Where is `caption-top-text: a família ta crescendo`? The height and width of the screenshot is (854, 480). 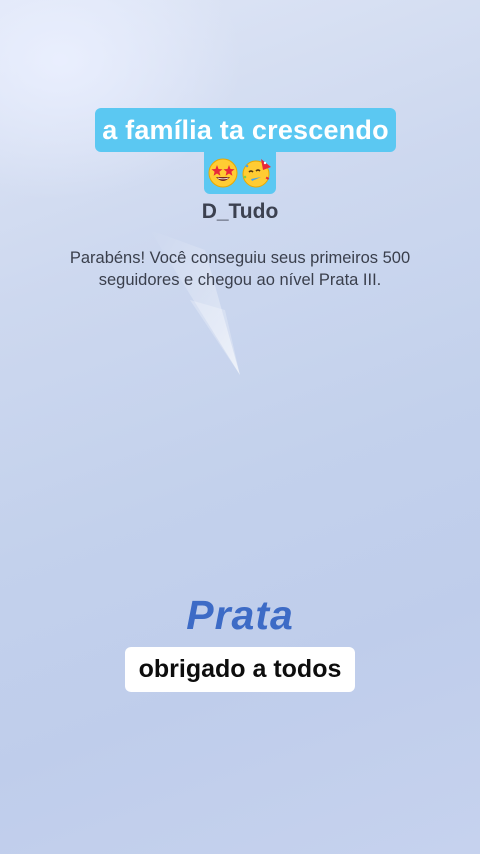 caption-top-text: a família ta crescendo is located at coordinates (245, 129).